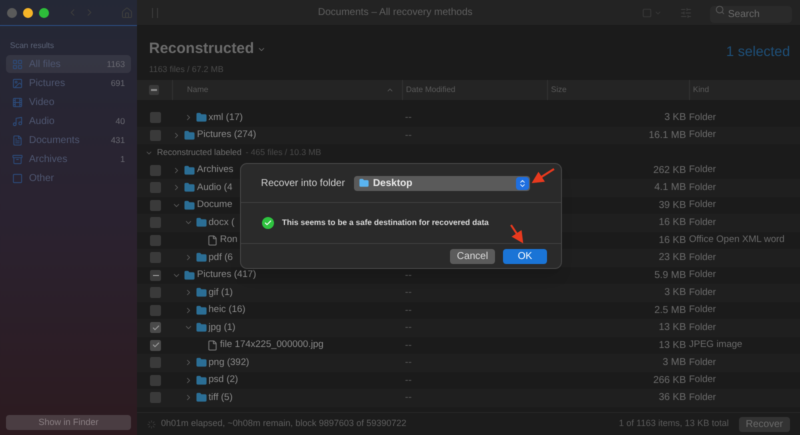 The height and width of the screenshot is (435, 800). What do you see at coordinates (68, 422) in the screenshot?
I see `show-in-finder-button: Show in Finder` at bounding box center [68, 422].